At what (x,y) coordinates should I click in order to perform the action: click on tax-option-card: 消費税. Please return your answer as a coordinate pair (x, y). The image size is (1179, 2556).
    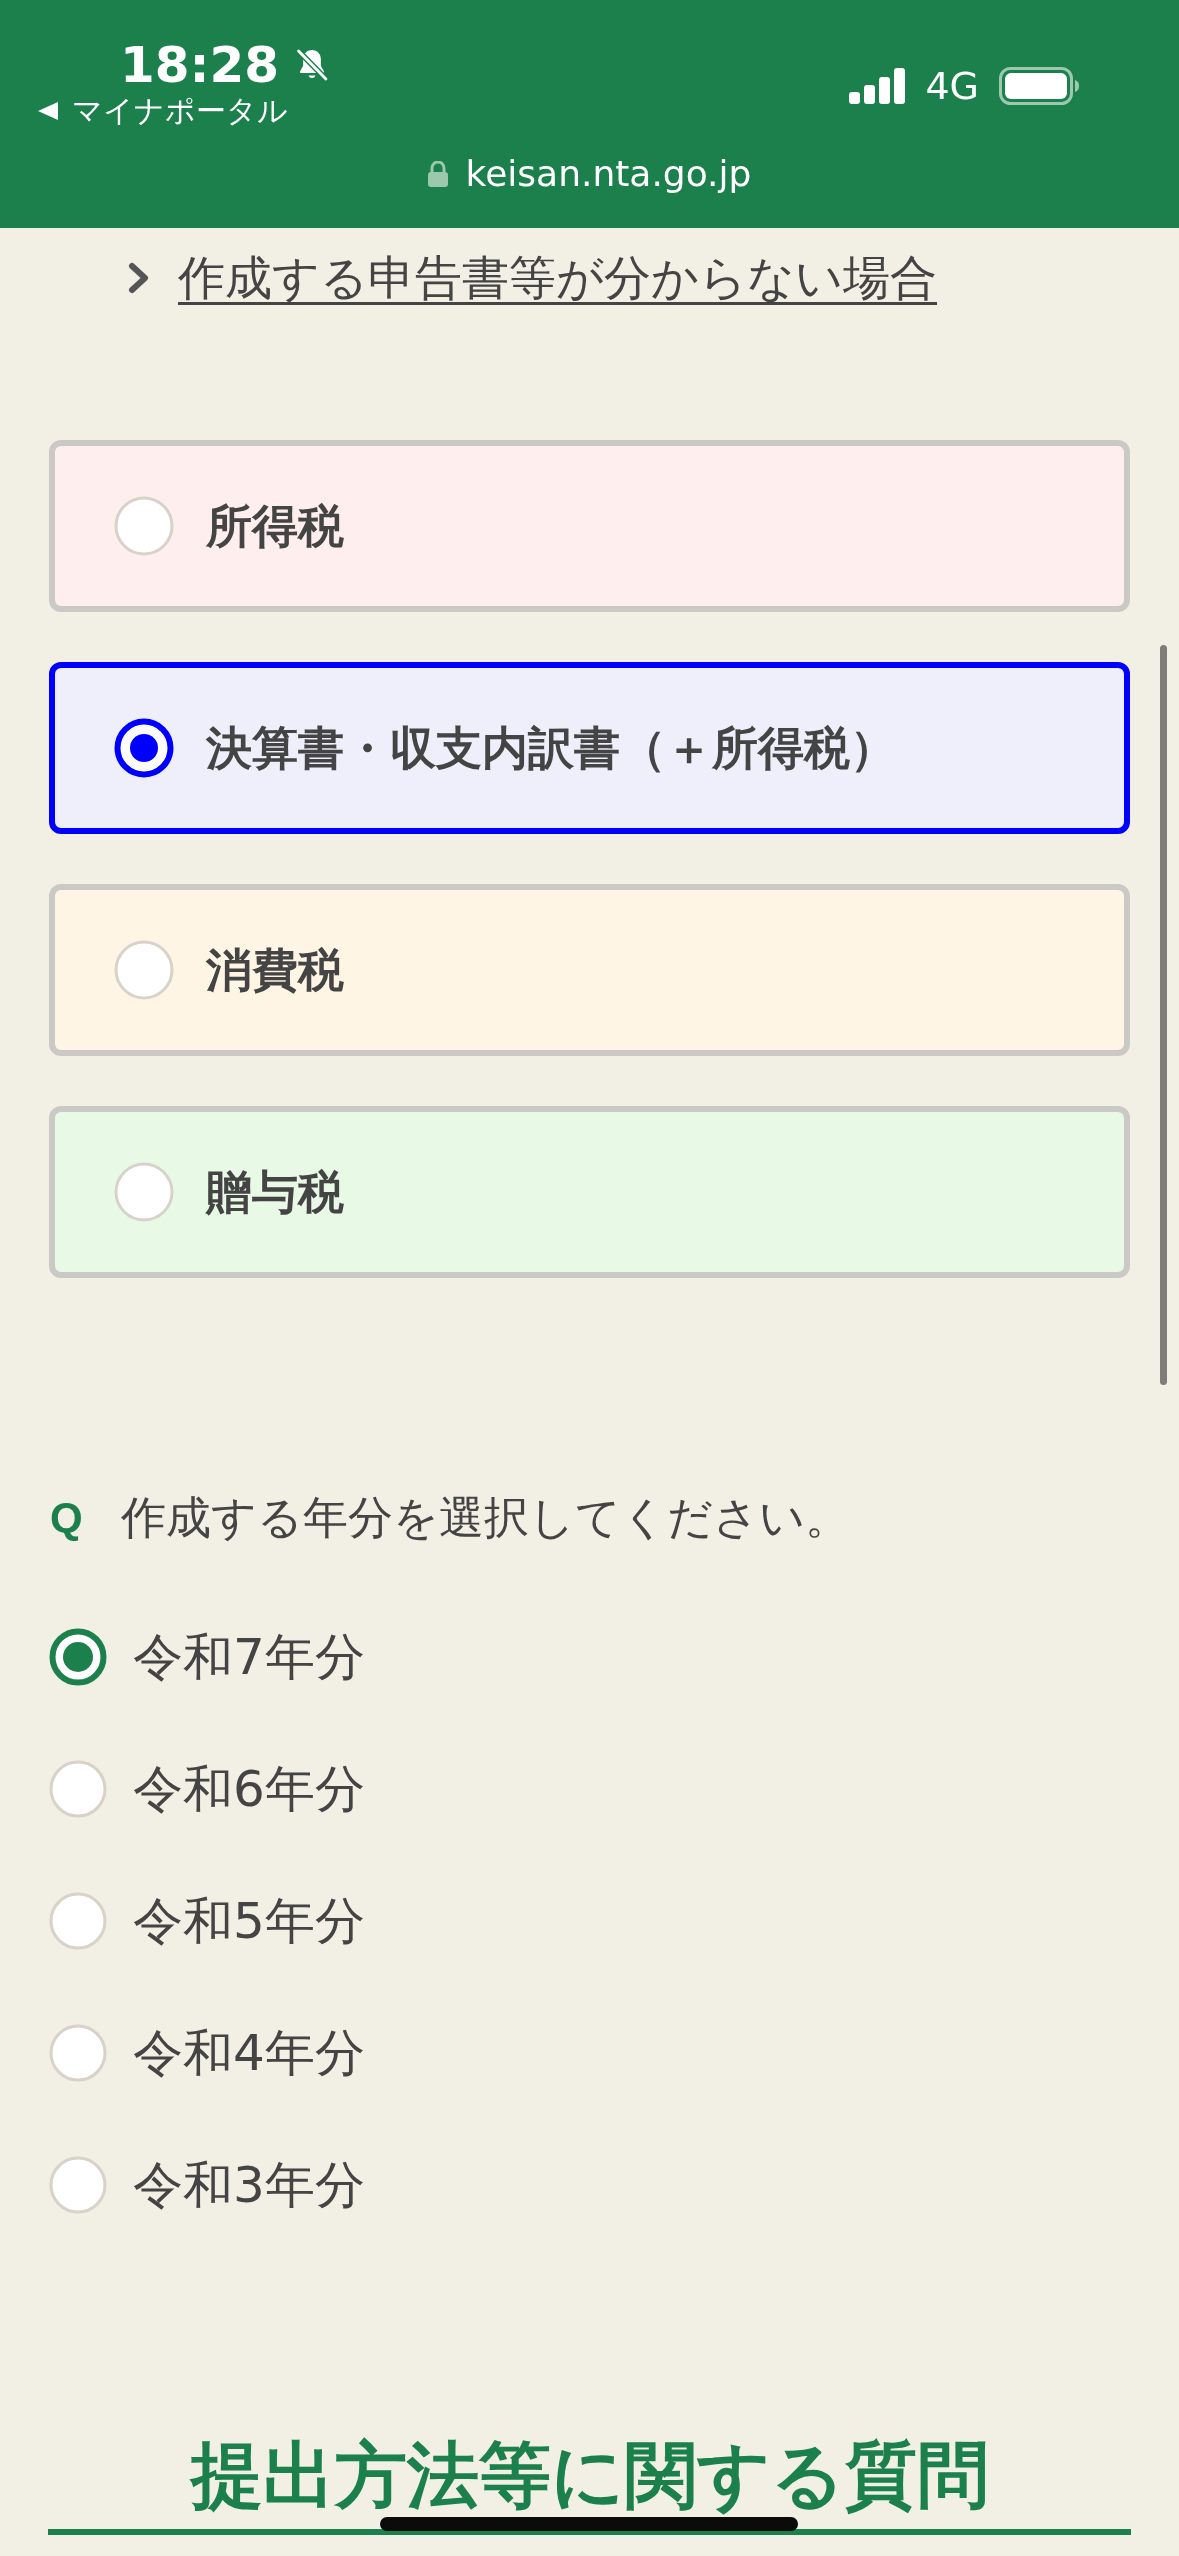
    Looking at the image, I should click on (589, 970).